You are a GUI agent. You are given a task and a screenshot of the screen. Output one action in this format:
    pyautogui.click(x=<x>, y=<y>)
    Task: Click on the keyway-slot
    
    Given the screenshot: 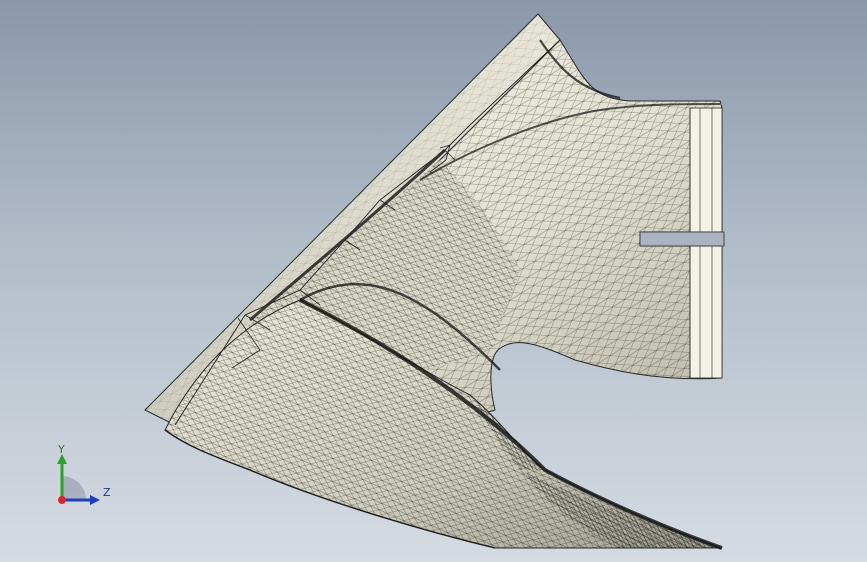 What is the action you would take?
    pyautogui.click(x=682, y=239)
    